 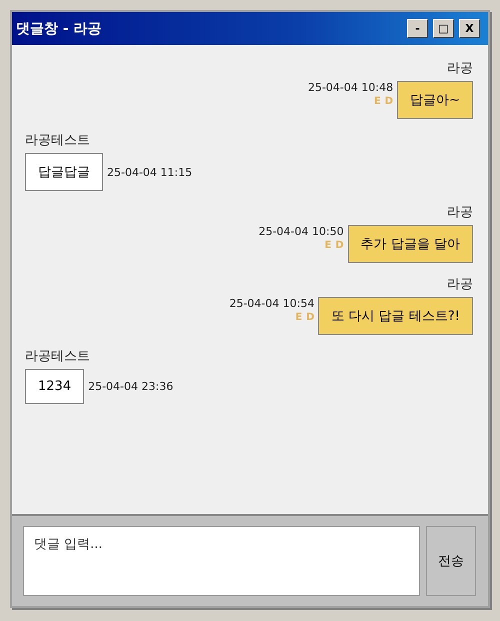 I want to click on close-button: X, so click(x=469, y=28).